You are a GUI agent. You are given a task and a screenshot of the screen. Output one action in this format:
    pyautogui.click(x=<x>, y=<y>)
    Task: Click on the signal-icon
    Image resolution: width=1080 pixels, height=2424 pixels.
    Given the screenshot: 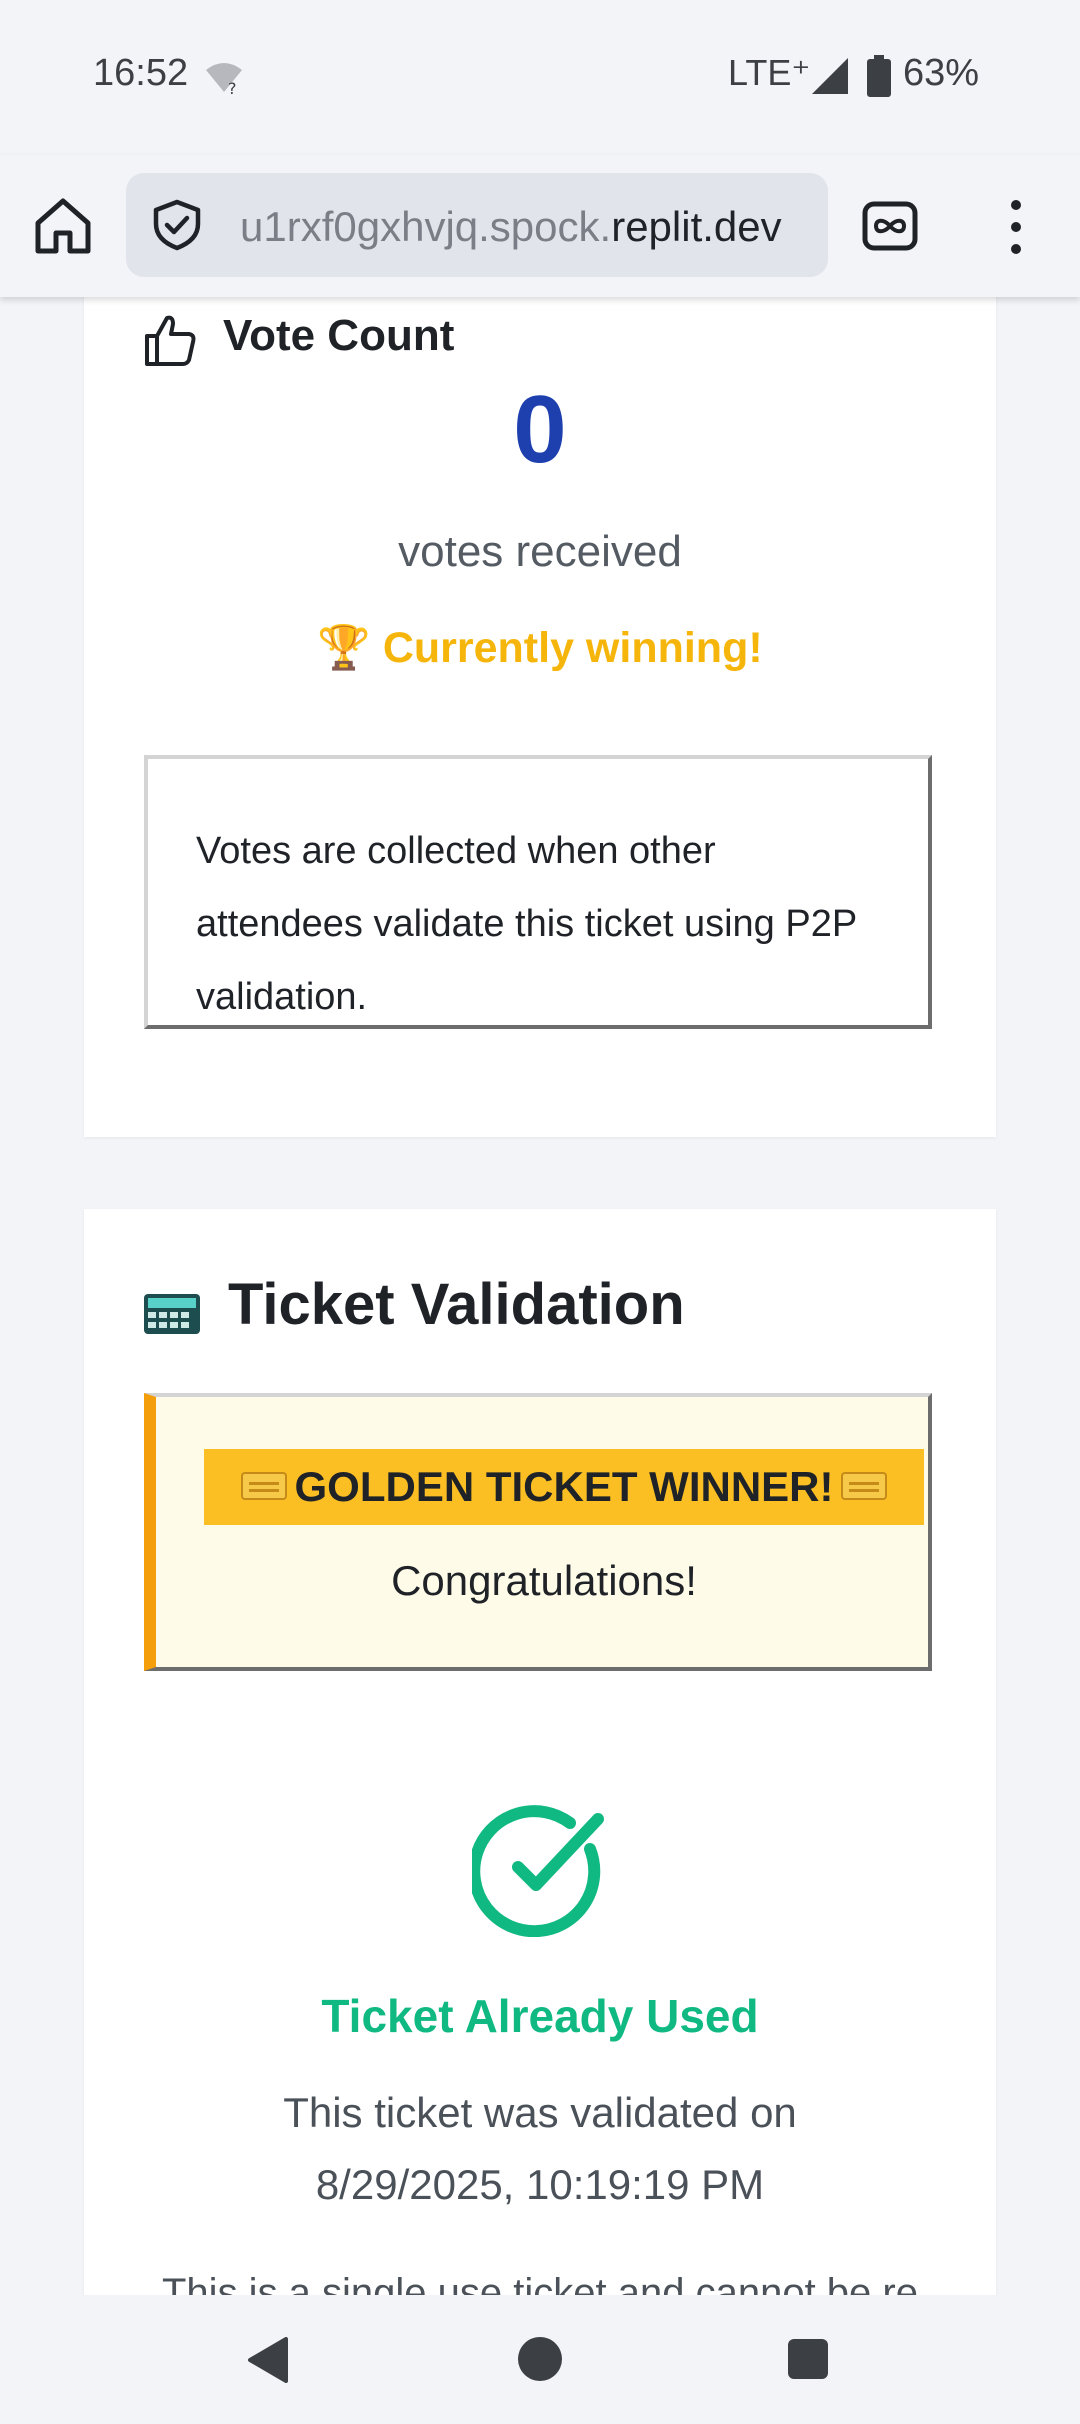 What is the action you would take?
    pyautogui.click(x=830, y=76)
    